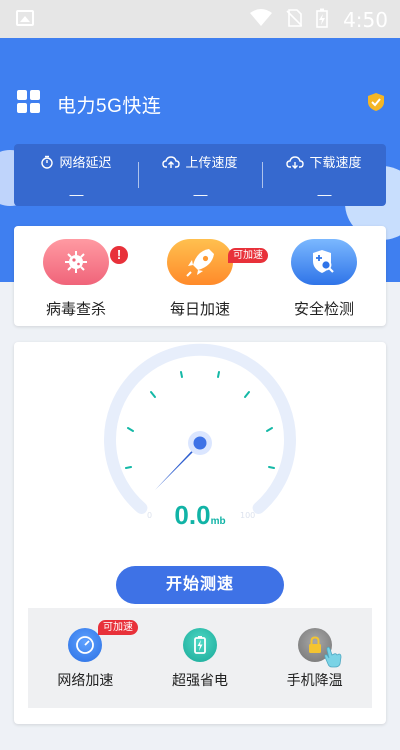 The height and width of the screenshot is (750, 400). I want to click on virus-scan-button, so click(76, 262).